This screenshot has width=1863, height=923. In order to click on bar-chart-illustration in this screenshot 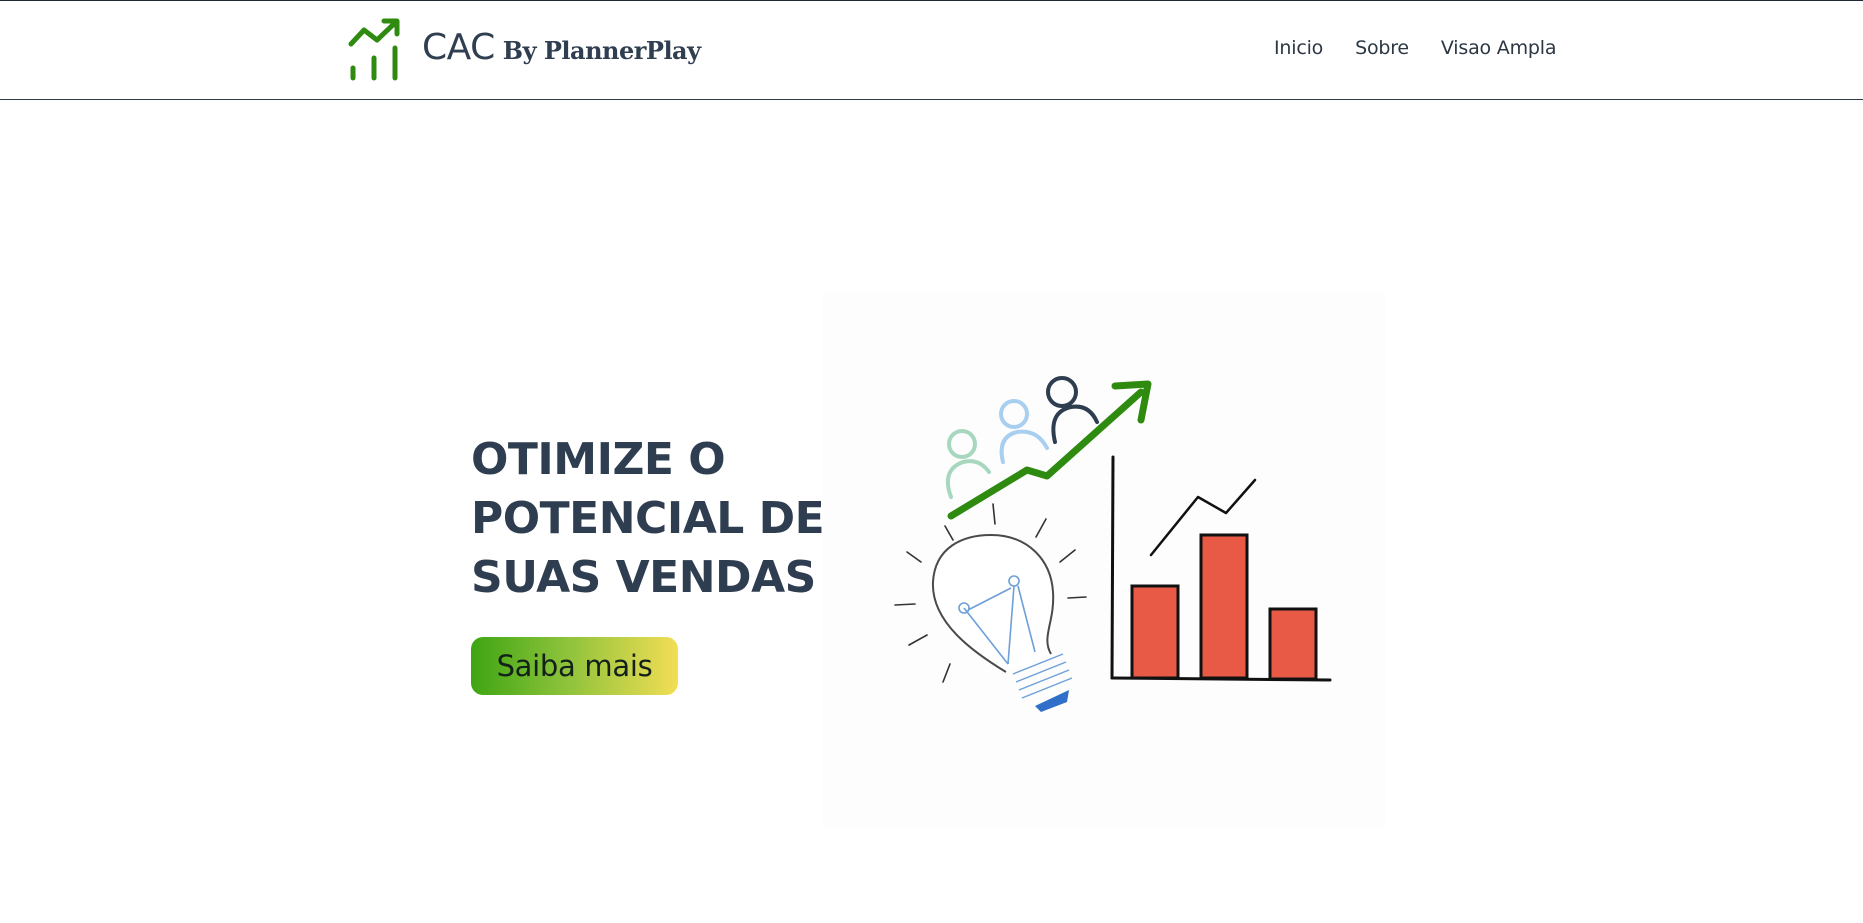, I will do `click(1221, 568)`.